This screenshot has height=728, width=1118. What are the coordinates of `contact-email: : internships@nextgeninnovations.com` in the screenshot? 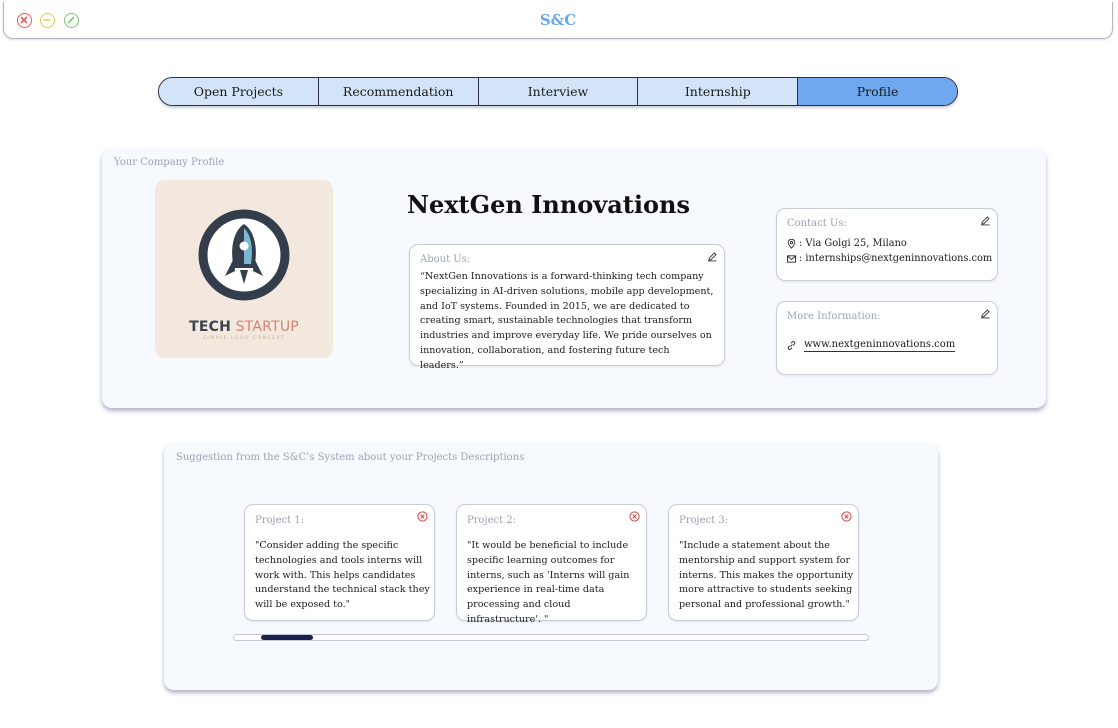 It's located at (889, 258).